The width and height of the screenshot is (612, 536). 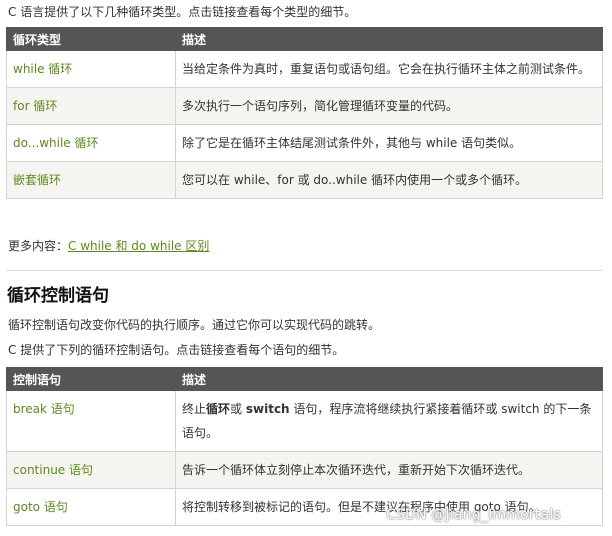 I want to click on loop-type-link-do-while: do...while 循环, so click(x=91, y=143).